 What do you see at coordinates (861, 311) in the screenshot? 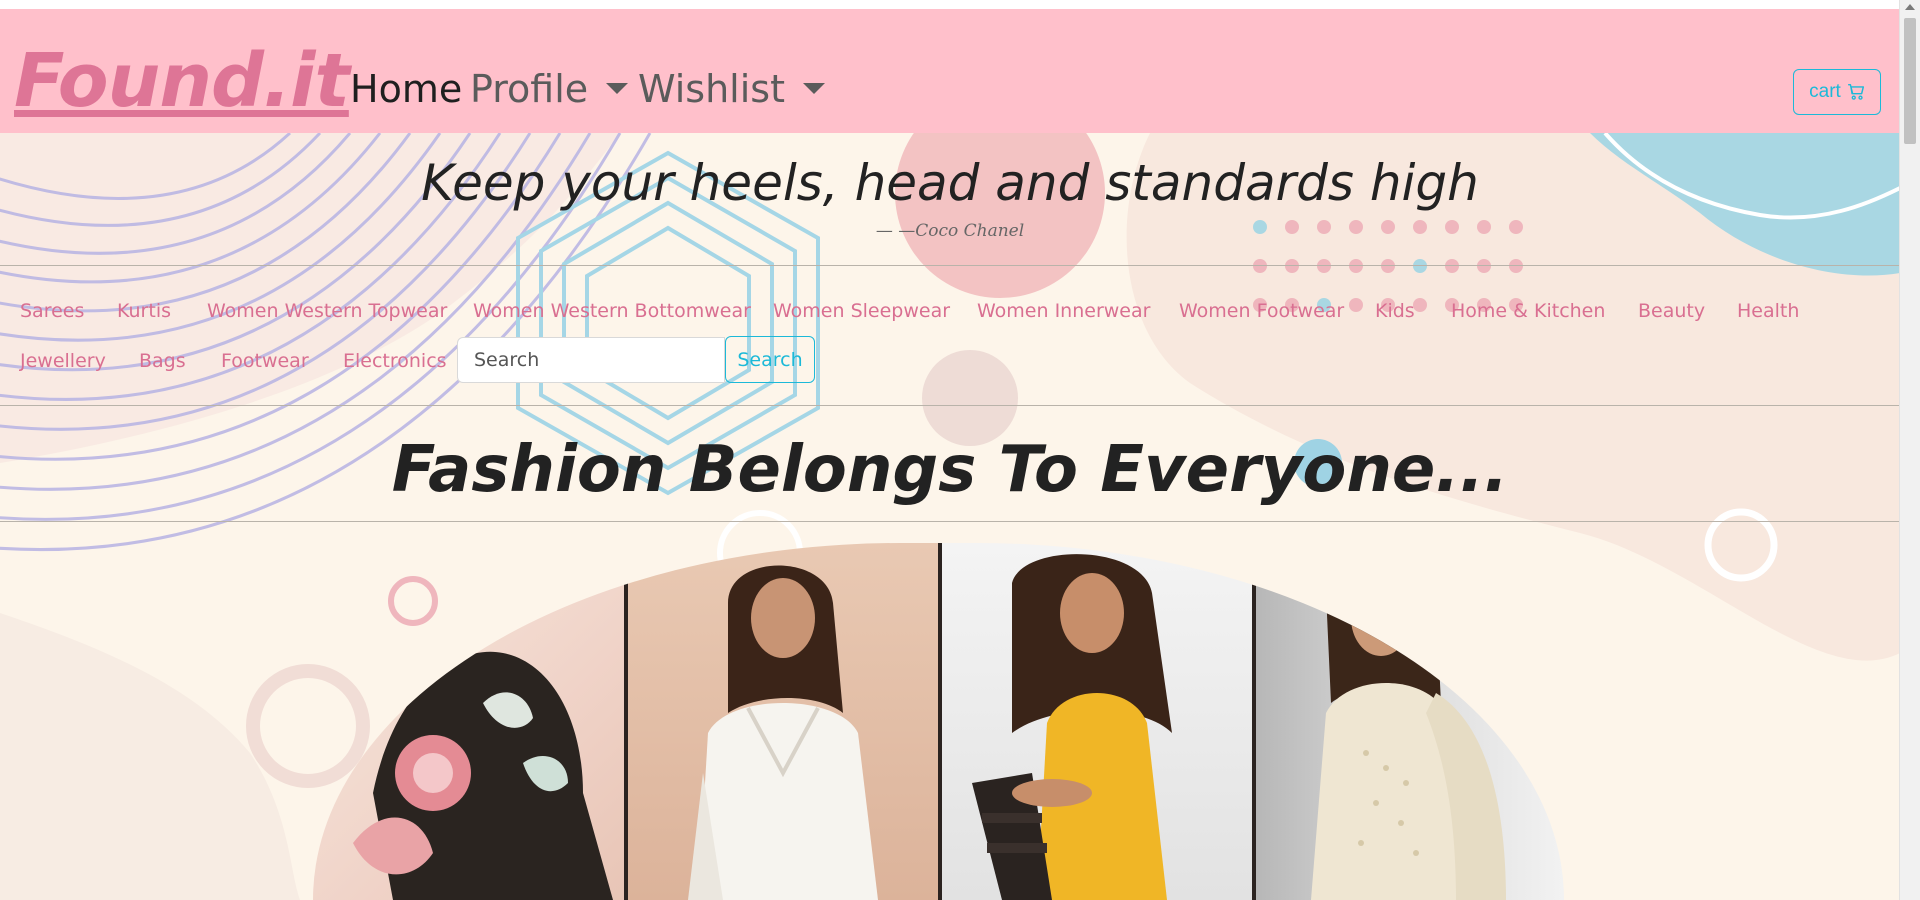
I see `category-women-sleepwear: Women Sleepwear` at bounding box center [861, 311].